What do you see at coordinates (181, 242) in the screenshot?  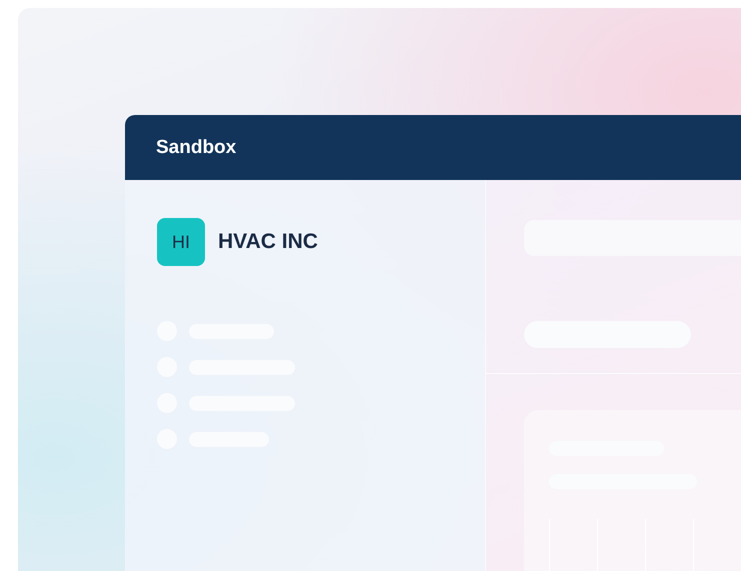 I see `company-logo: HI` at bounding box center [181, 242].